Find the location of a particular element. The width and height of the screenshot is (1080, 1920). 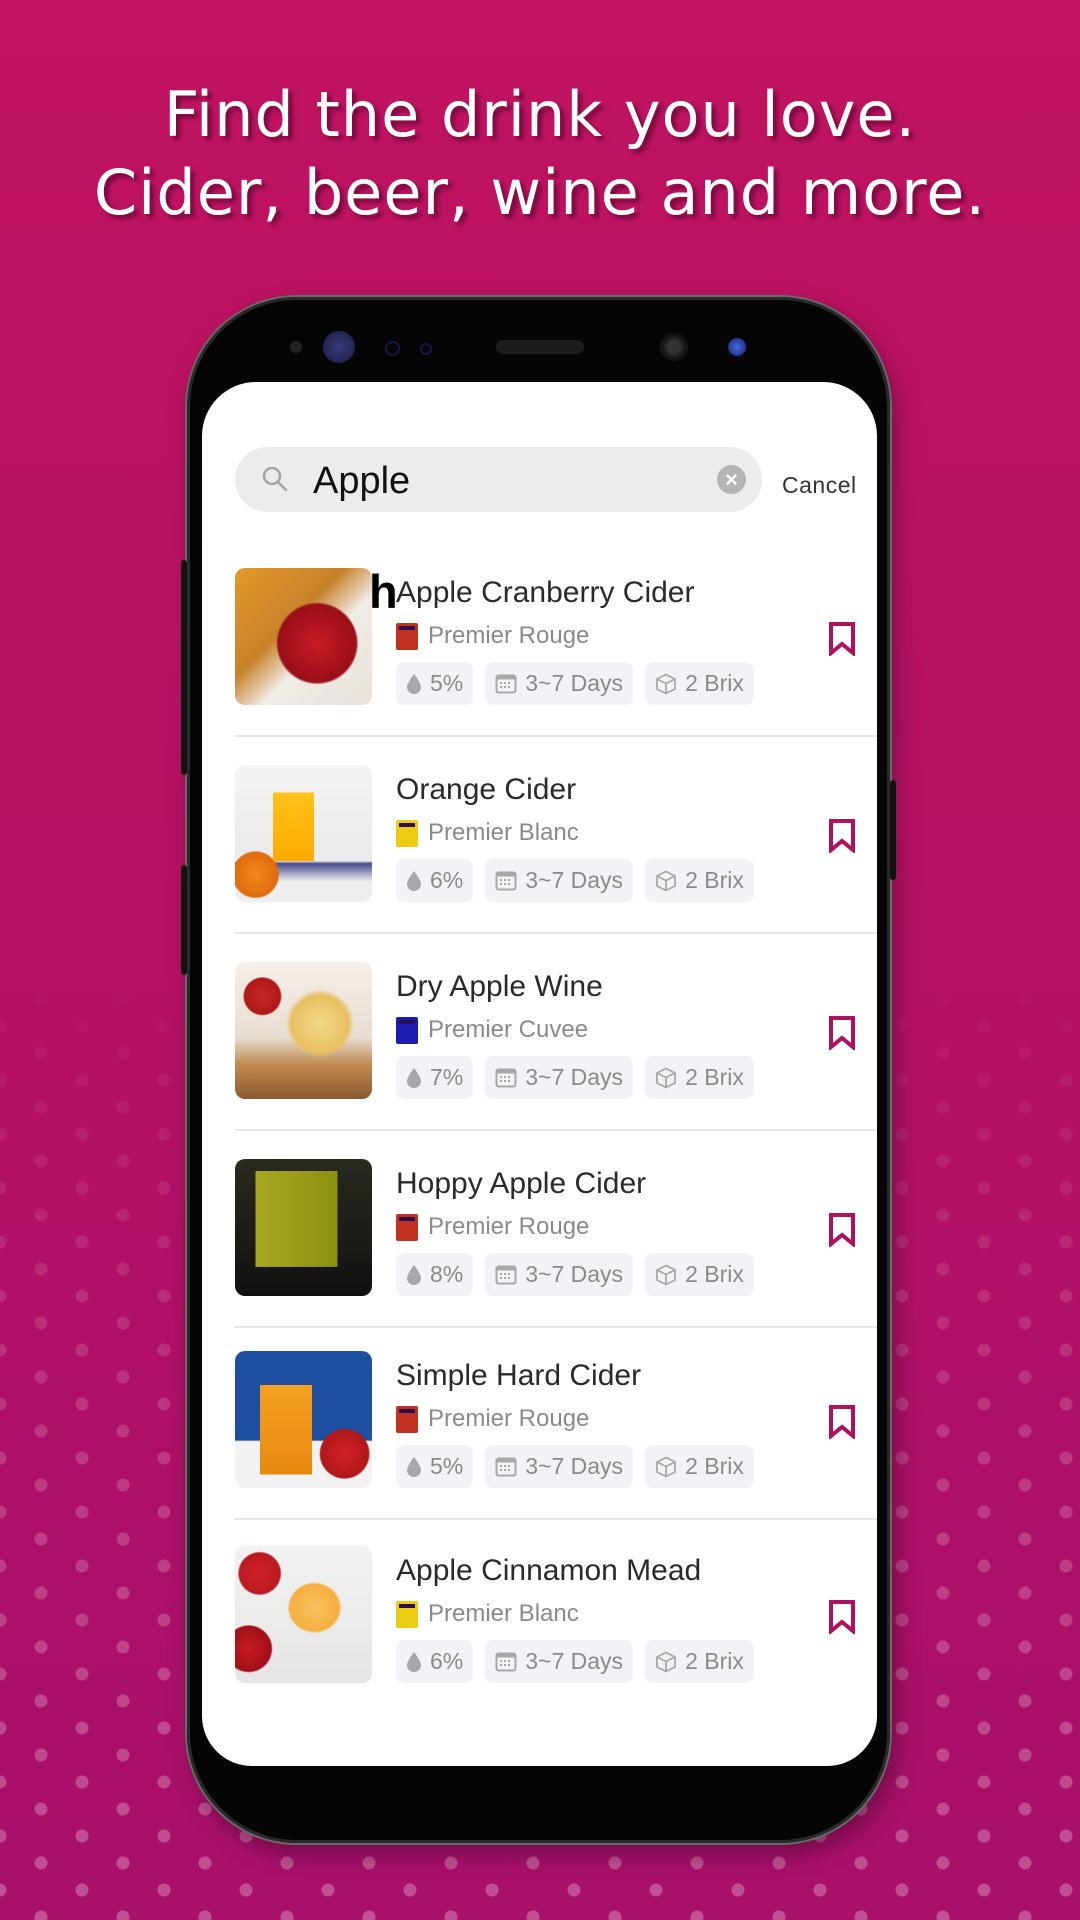

search-value: Apple is located at coordinates (361, 481).